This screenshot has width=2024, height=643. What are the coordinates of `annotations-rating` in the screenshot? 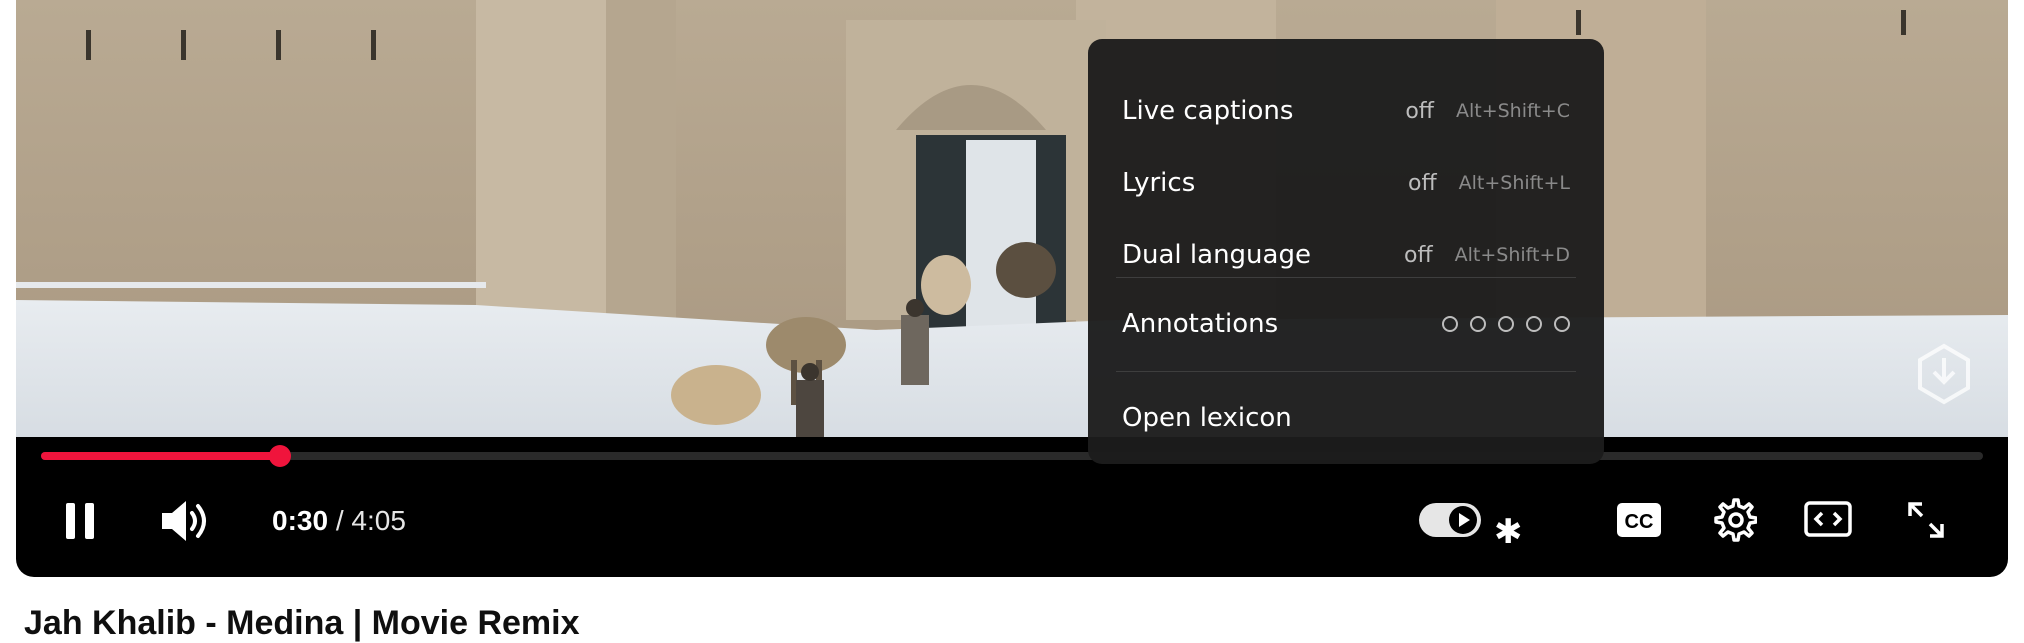 It's located at (1506, 324).